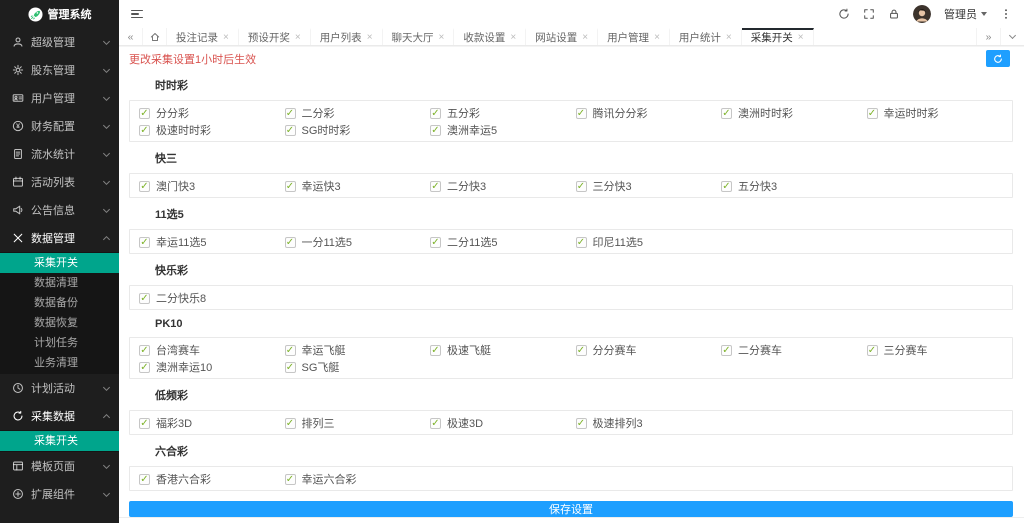 The image size is (1024, 523). What do you see at coordinates (357, 479) in the screenshot?
I see `lottery-checkbox-item: ✓ 幸运六合彩` at bounding box center [357, 479].